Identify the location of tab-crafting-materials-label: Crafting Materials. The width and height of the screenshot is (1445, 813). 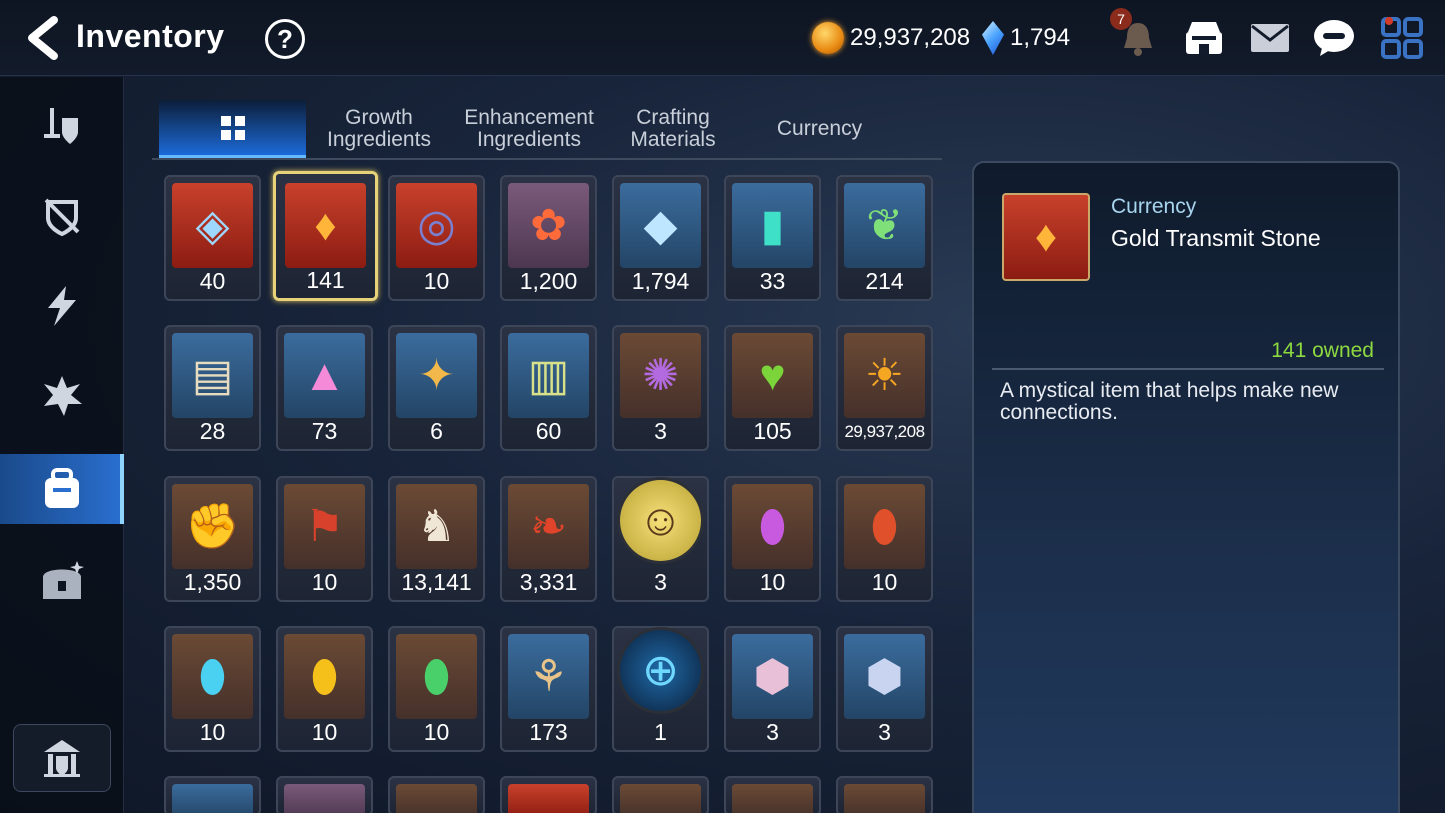
(673, 128).